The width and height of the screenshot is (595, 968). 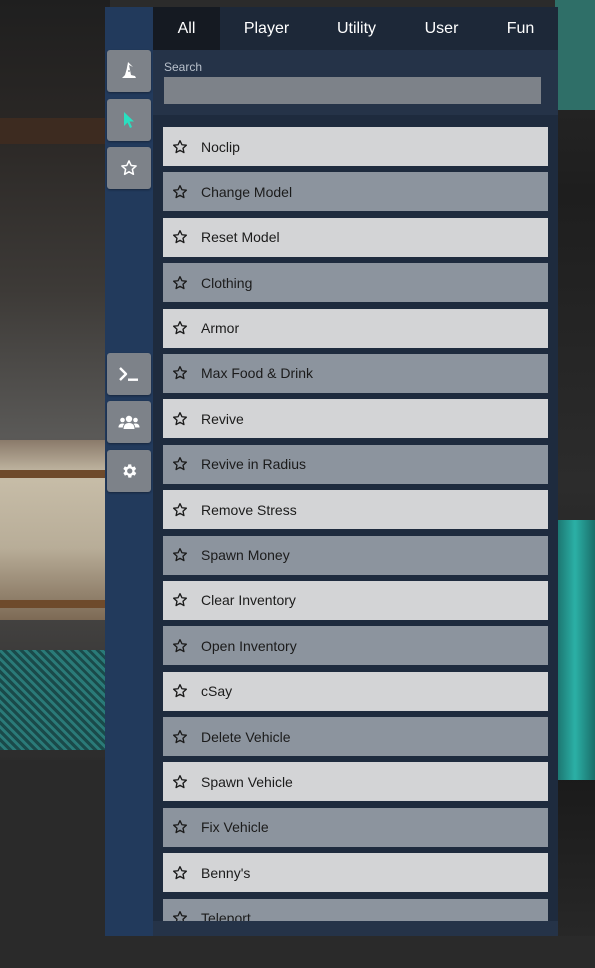 What do you see at coordinates (355, 328) in the screenshot?
I see `command-row: Armor` at bounding box center [355, 328].